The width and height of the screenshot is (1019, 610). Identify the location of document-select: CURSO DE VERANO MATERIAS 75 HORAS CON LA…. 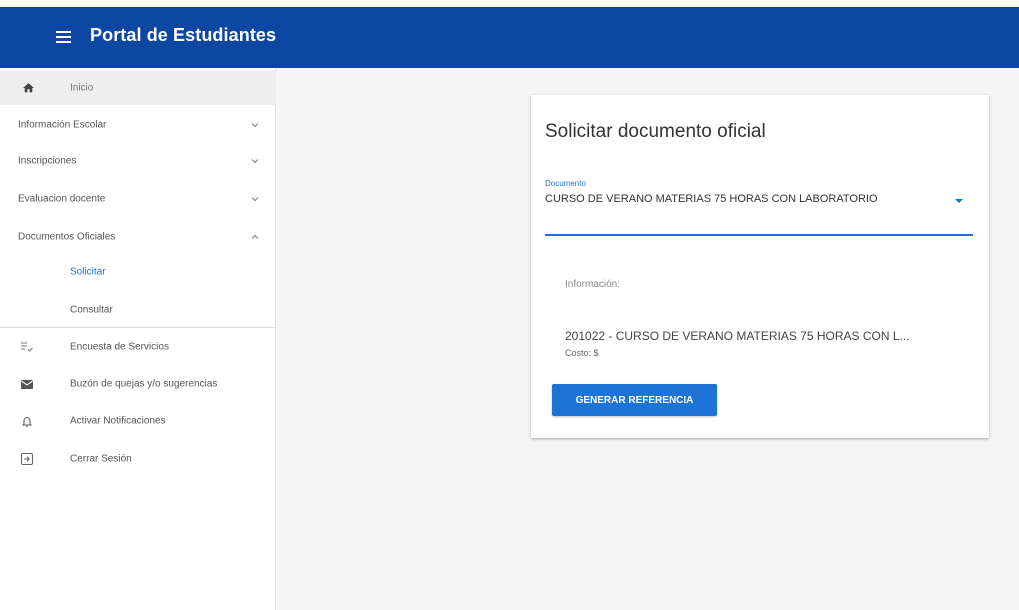
(745, 199).